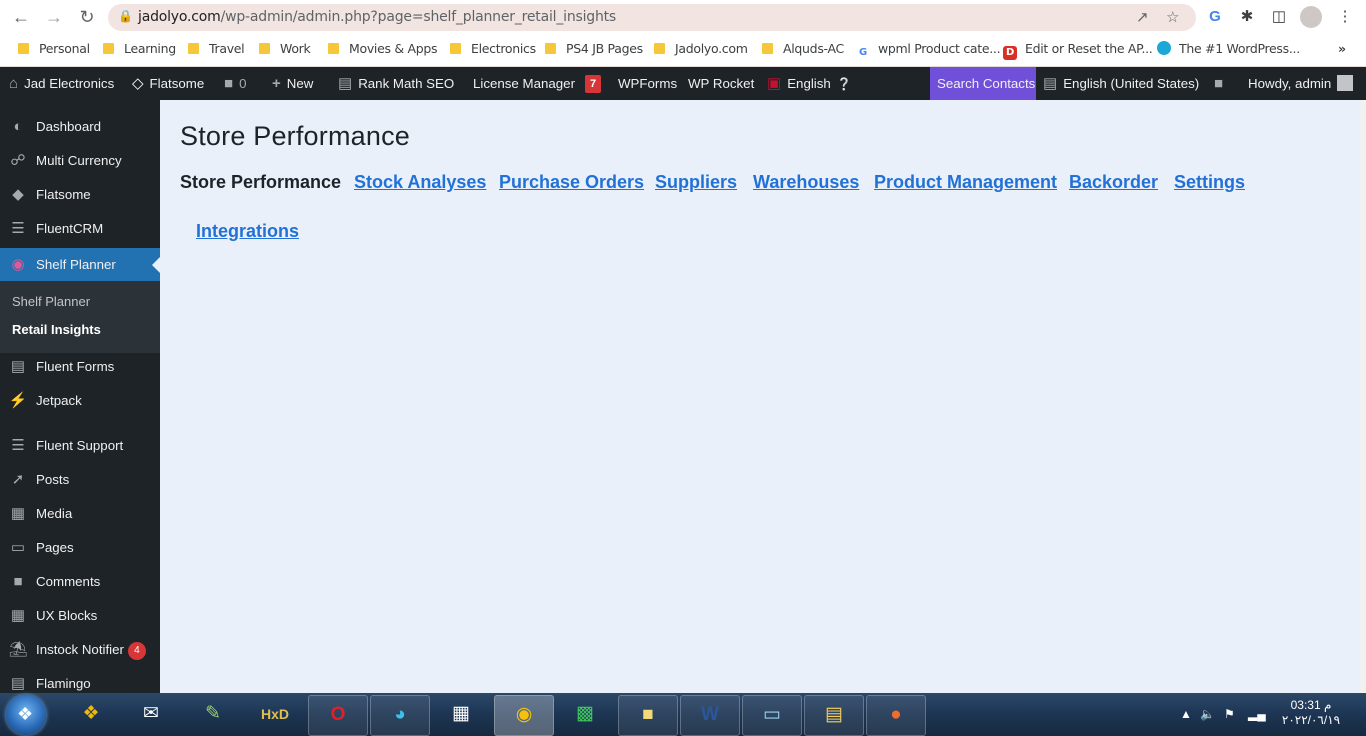  I want to click on google-icon: G, so click(863, 52).